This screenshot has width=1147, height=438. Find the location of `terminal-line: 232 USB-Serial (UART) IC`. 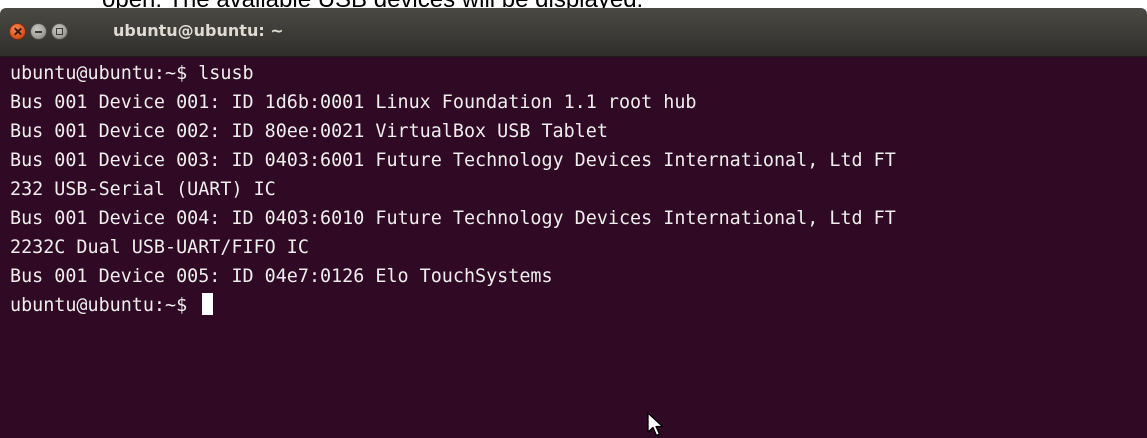

terminal-line: 232 USB-Serial (UART) IC is located at coordinates (143, 189).